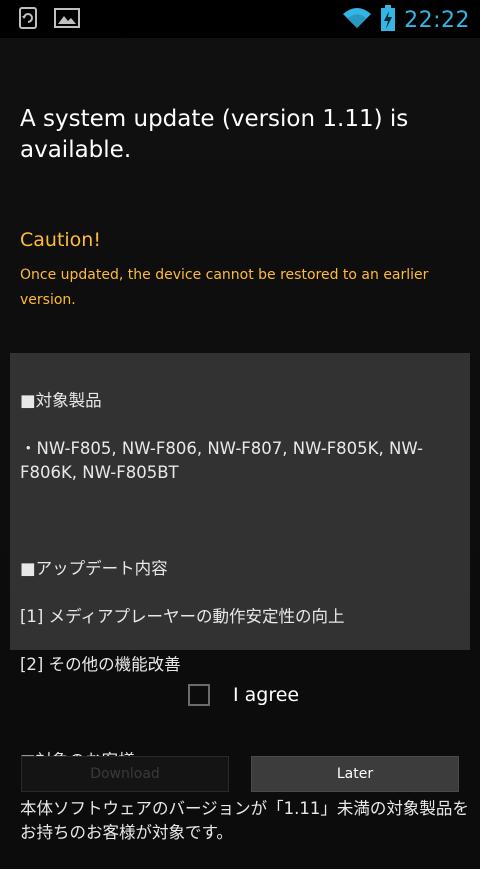  Describe the element at coordinates (61, 400) in the screenshot. I see `products-header: ■対象製品` at that location.